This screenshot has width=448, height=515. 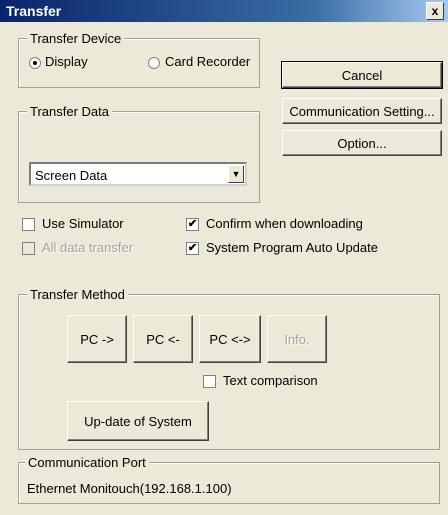 I want to click on transfer-data-title: Transfer Data, so click(x=69, y=111).